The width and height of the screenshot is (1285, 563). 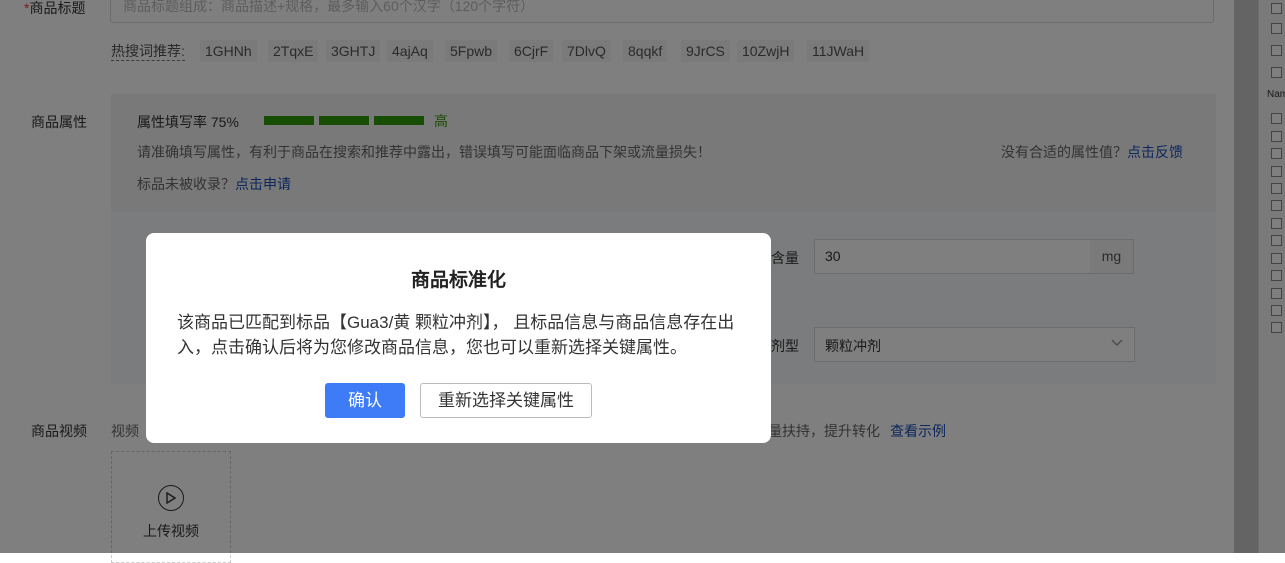 What do you see at coordinates (458, 280) in the screenshot?
I see `dialog-title: 商品标准化` at bounding box center [458, 280].